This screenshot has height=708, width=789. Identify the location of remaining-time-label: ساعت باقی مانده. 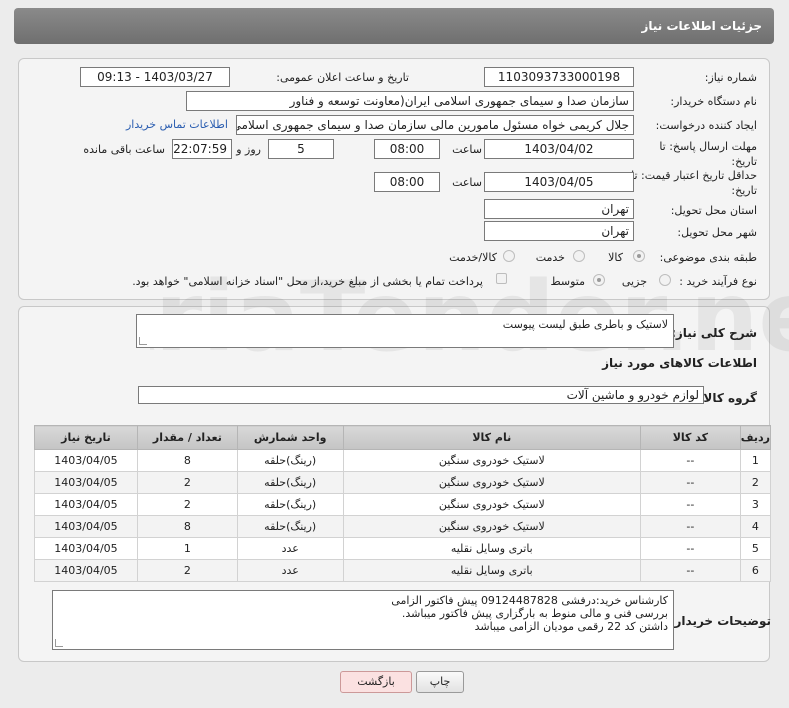
(124, 149).